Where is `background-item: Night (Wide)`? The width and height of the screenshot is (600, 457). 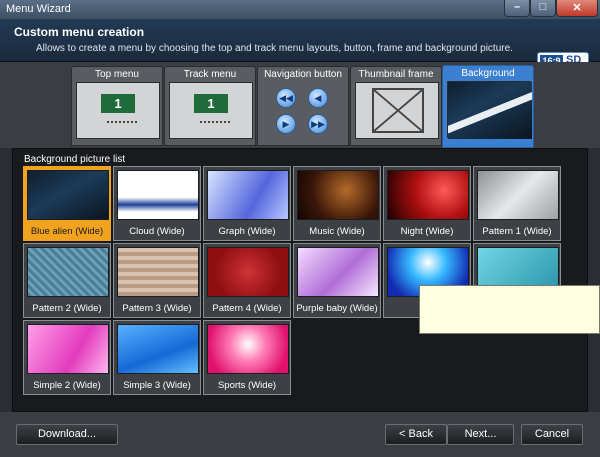 background-item: Night (Wide) is located at coordinates (427, 203).